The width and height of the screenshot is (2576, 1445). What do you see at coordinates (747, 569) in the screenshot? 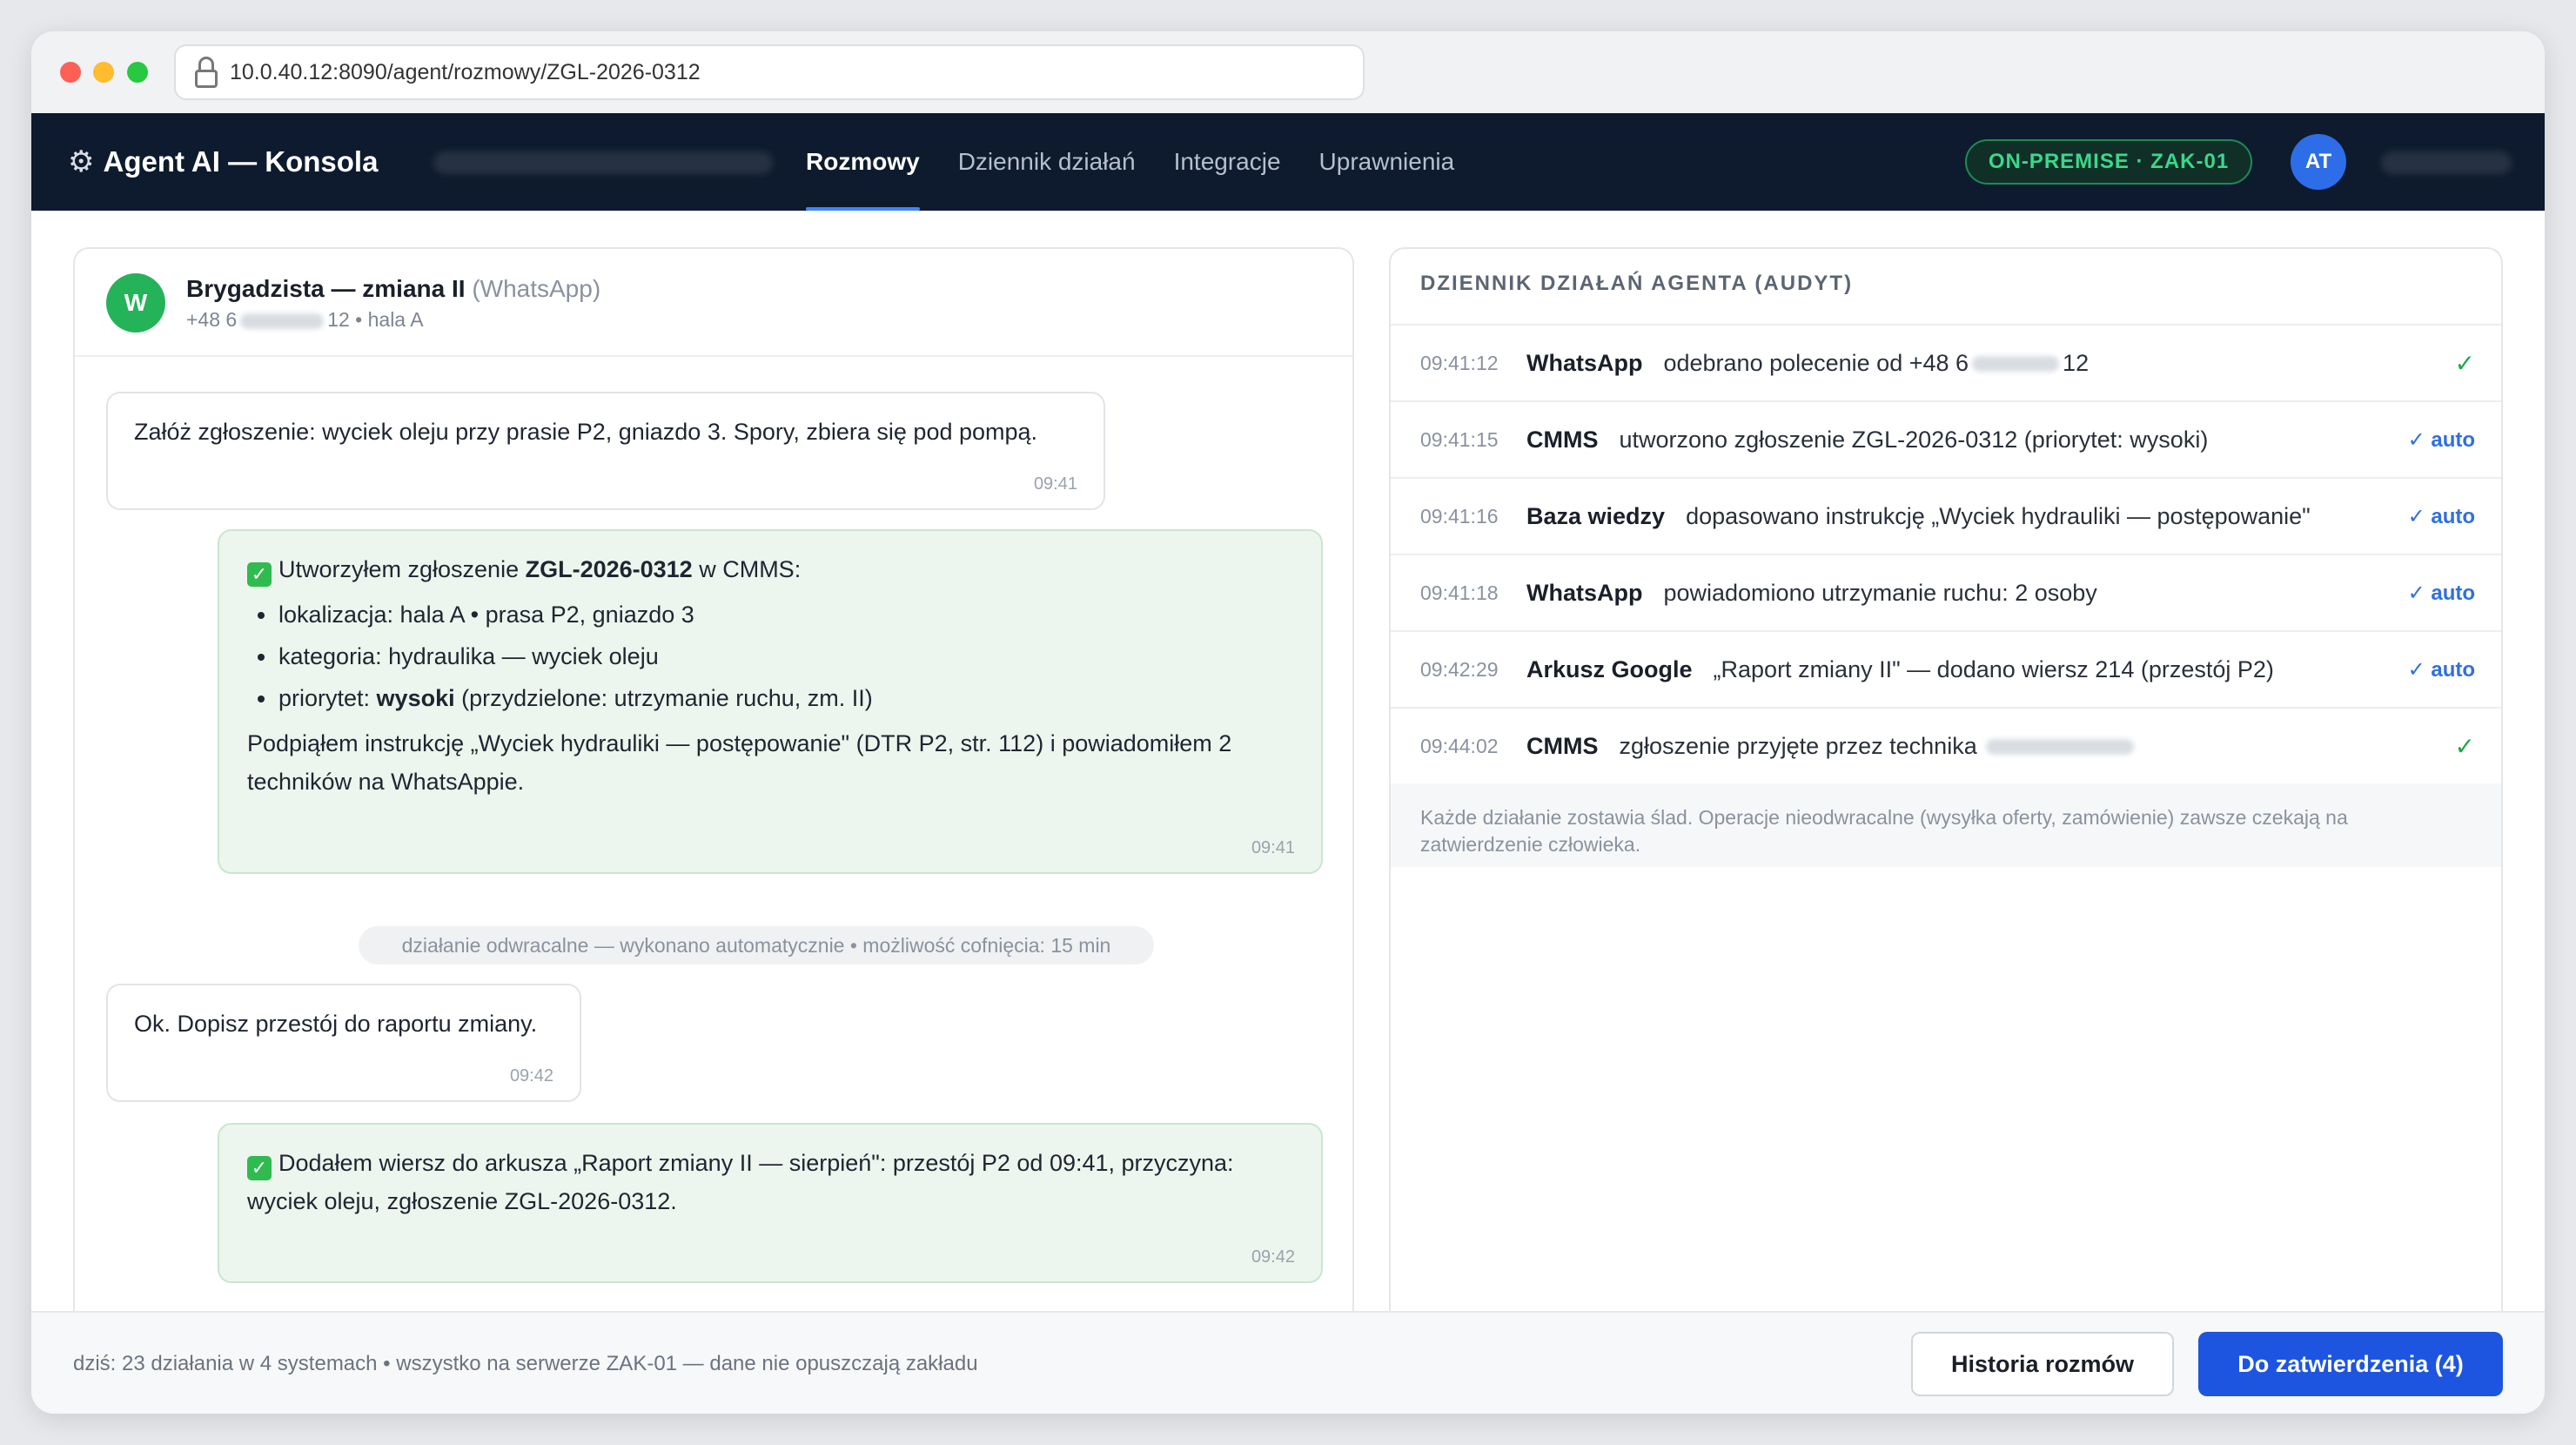
I see `intro-after: w CMMS:` at bounding box center [747, 569].